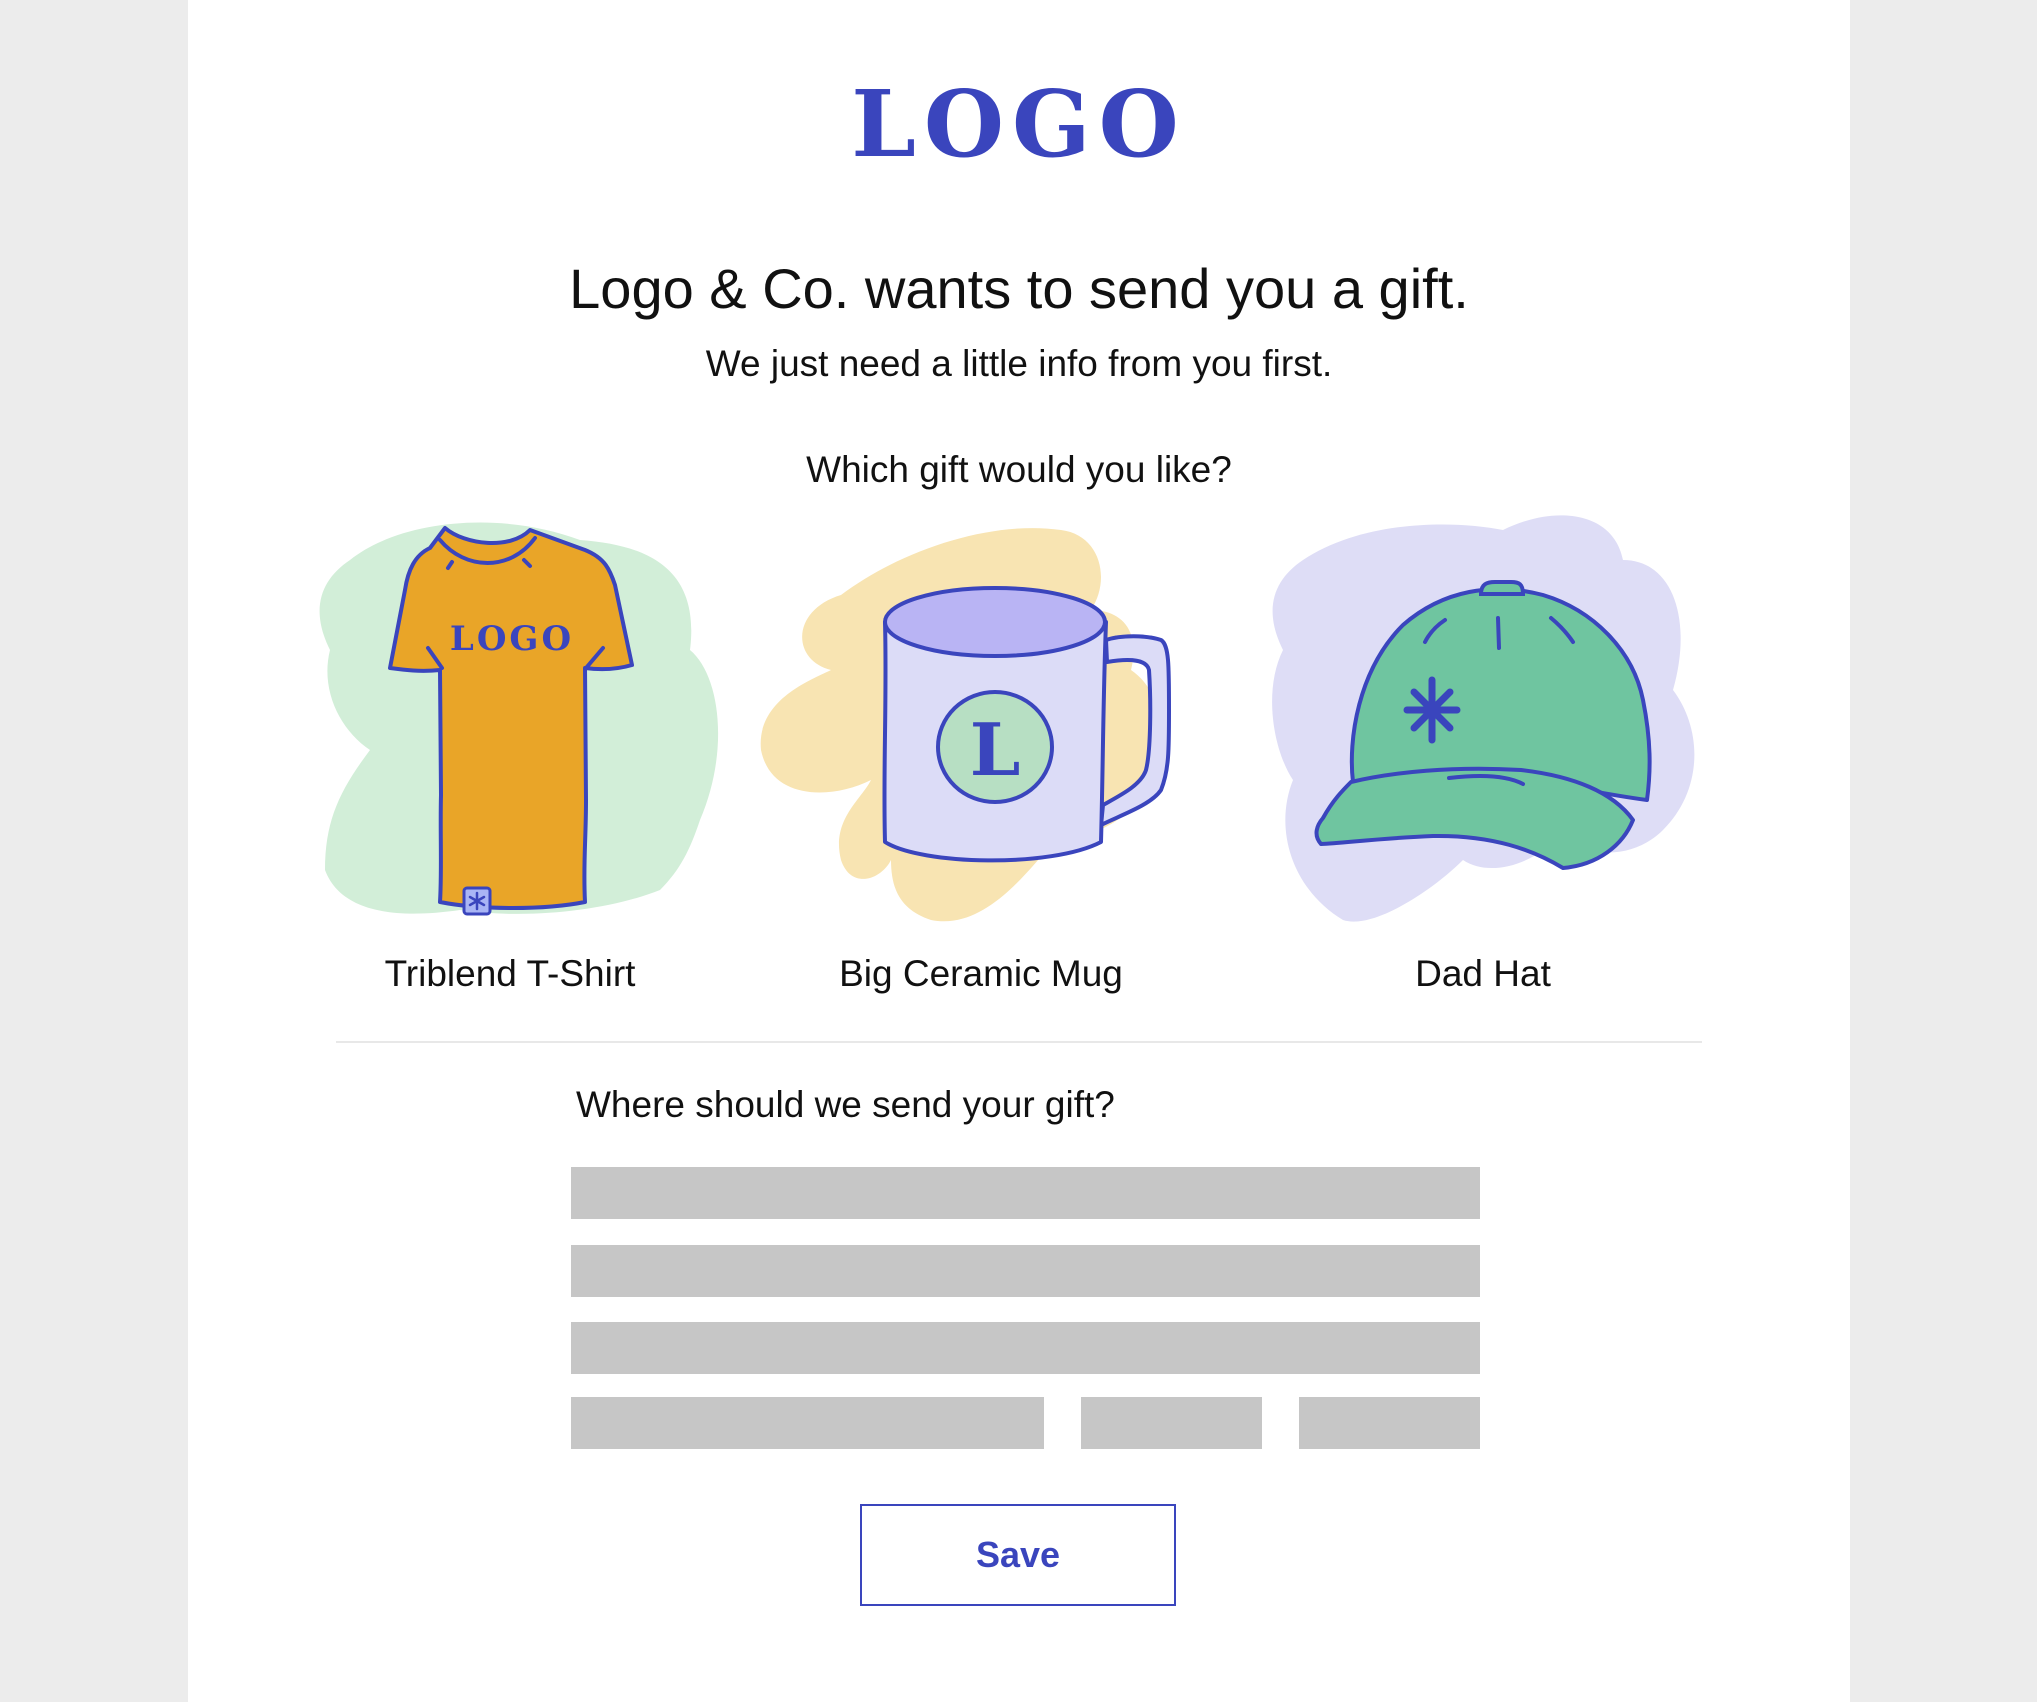 The width and height of the screenshot is (2037, 1702). I want to click on gift-option-label: Big Ceramic Mug, so click(981, 973).